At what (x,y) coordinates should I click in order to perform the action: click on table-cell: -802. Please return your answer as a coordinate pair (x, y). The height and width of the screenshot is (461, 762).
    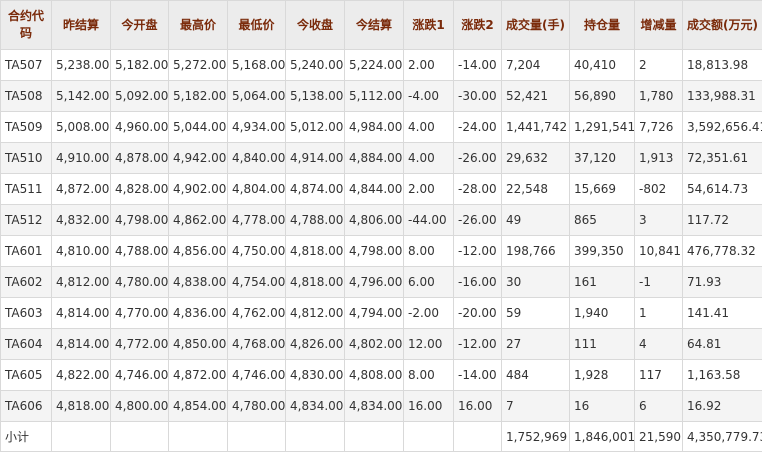
    Looking at the image, I should click on (658, 189).